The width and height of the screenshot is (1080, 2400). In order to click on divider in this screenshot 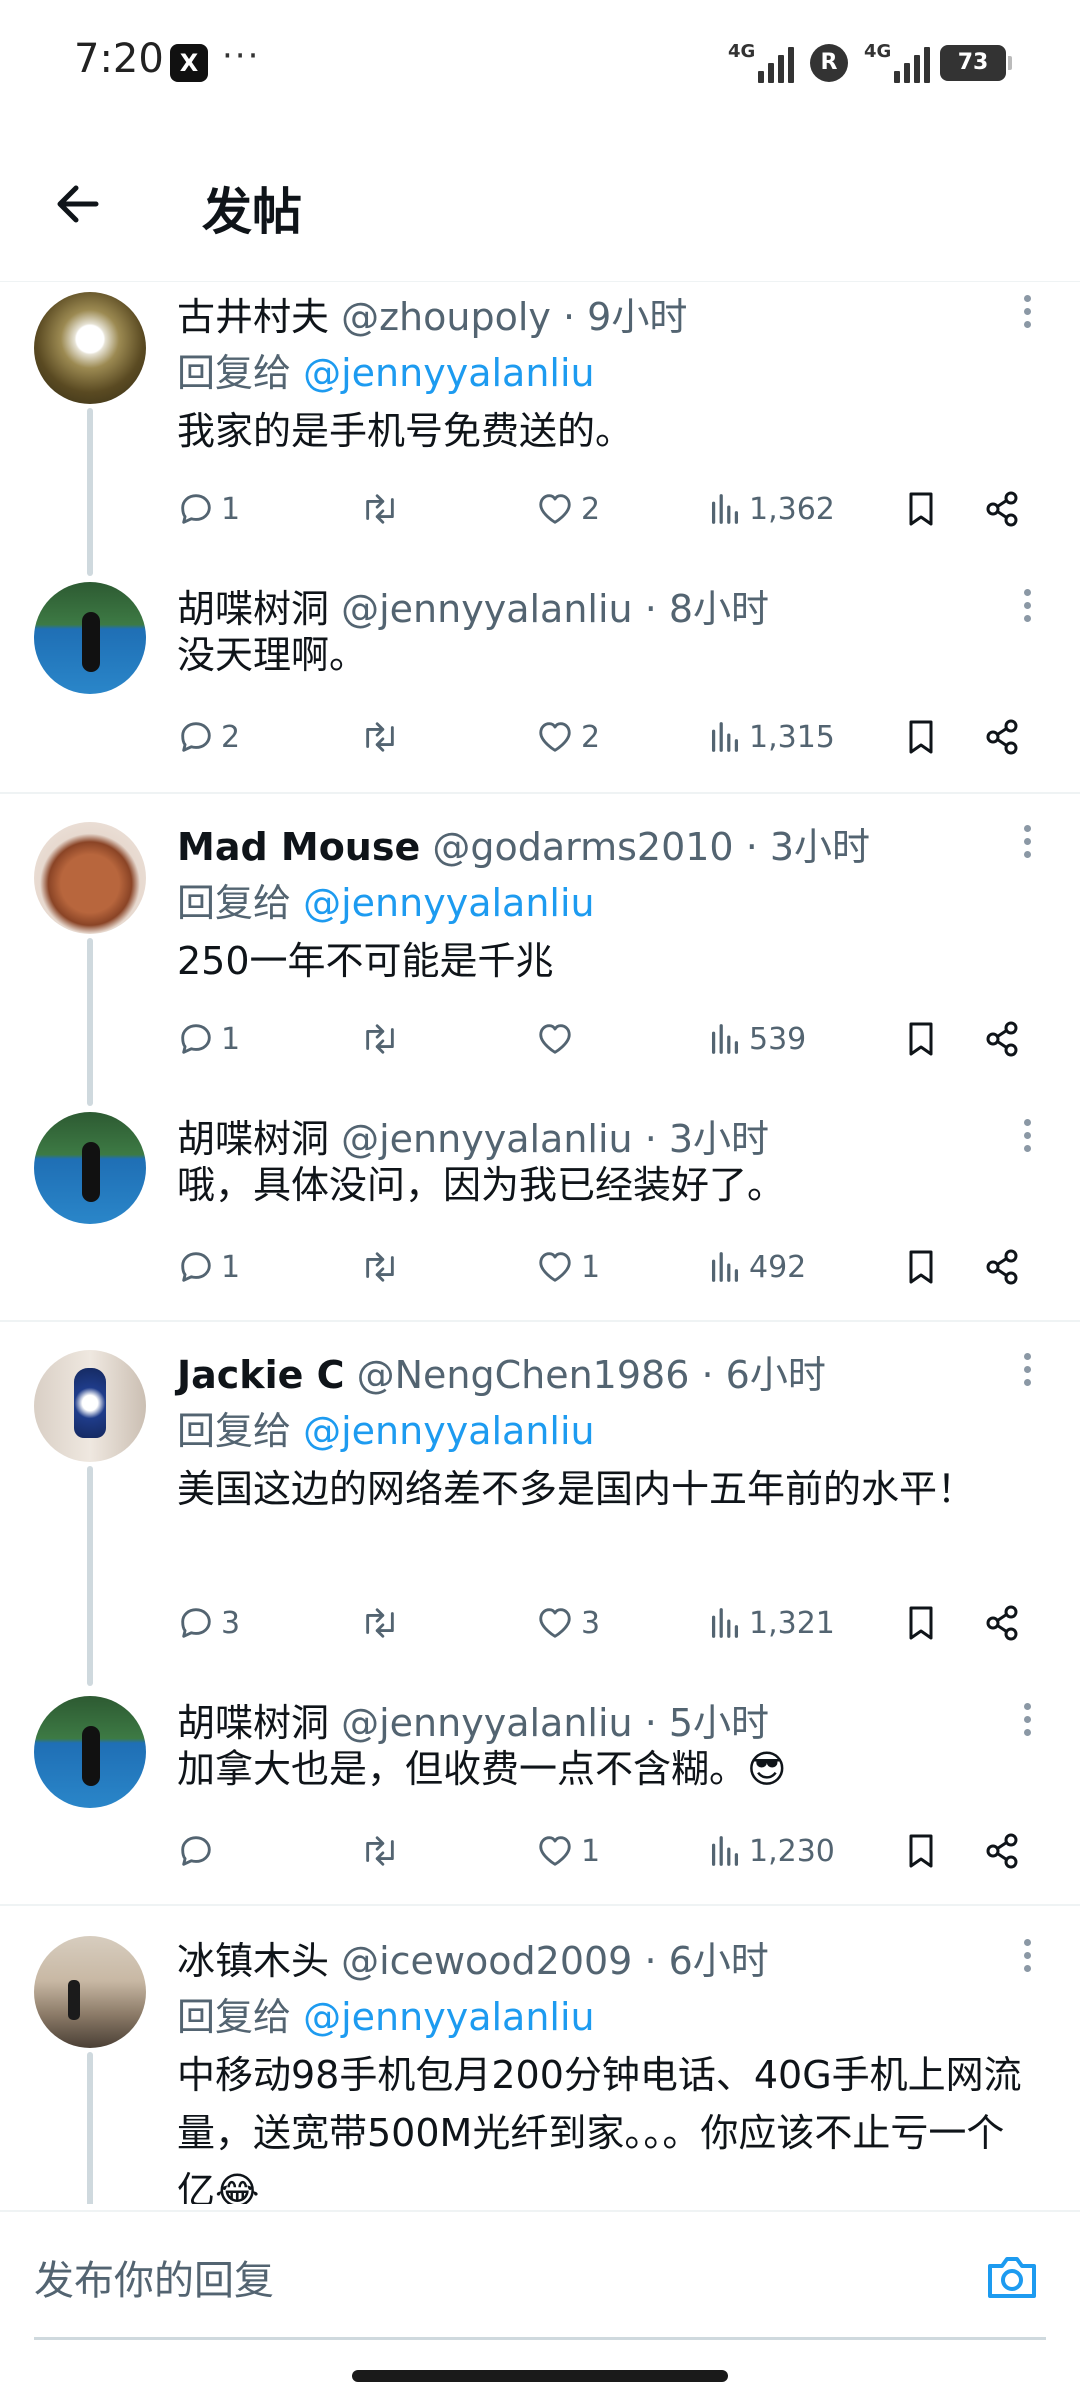, I will do `click(540, 1321)`.